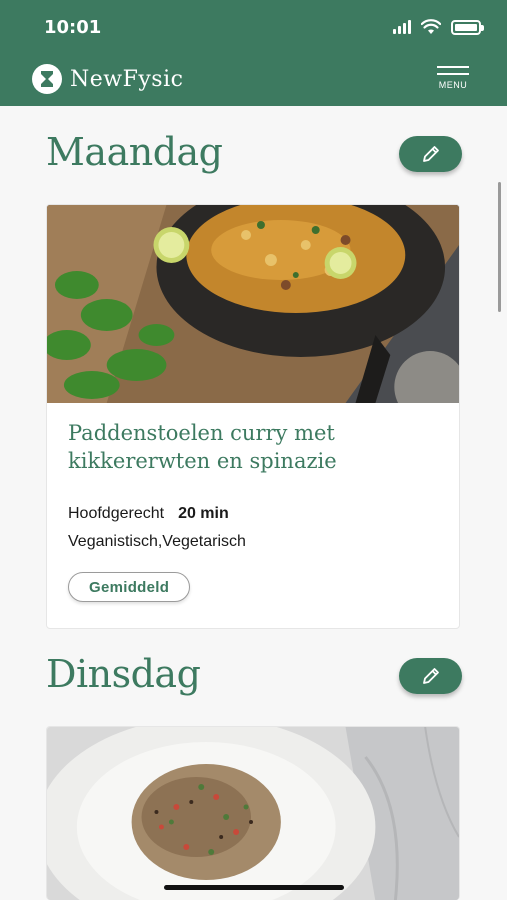 This screenshot has height=900, width=507. I want to click on brand-name: NewFysic, so click(127, 79).